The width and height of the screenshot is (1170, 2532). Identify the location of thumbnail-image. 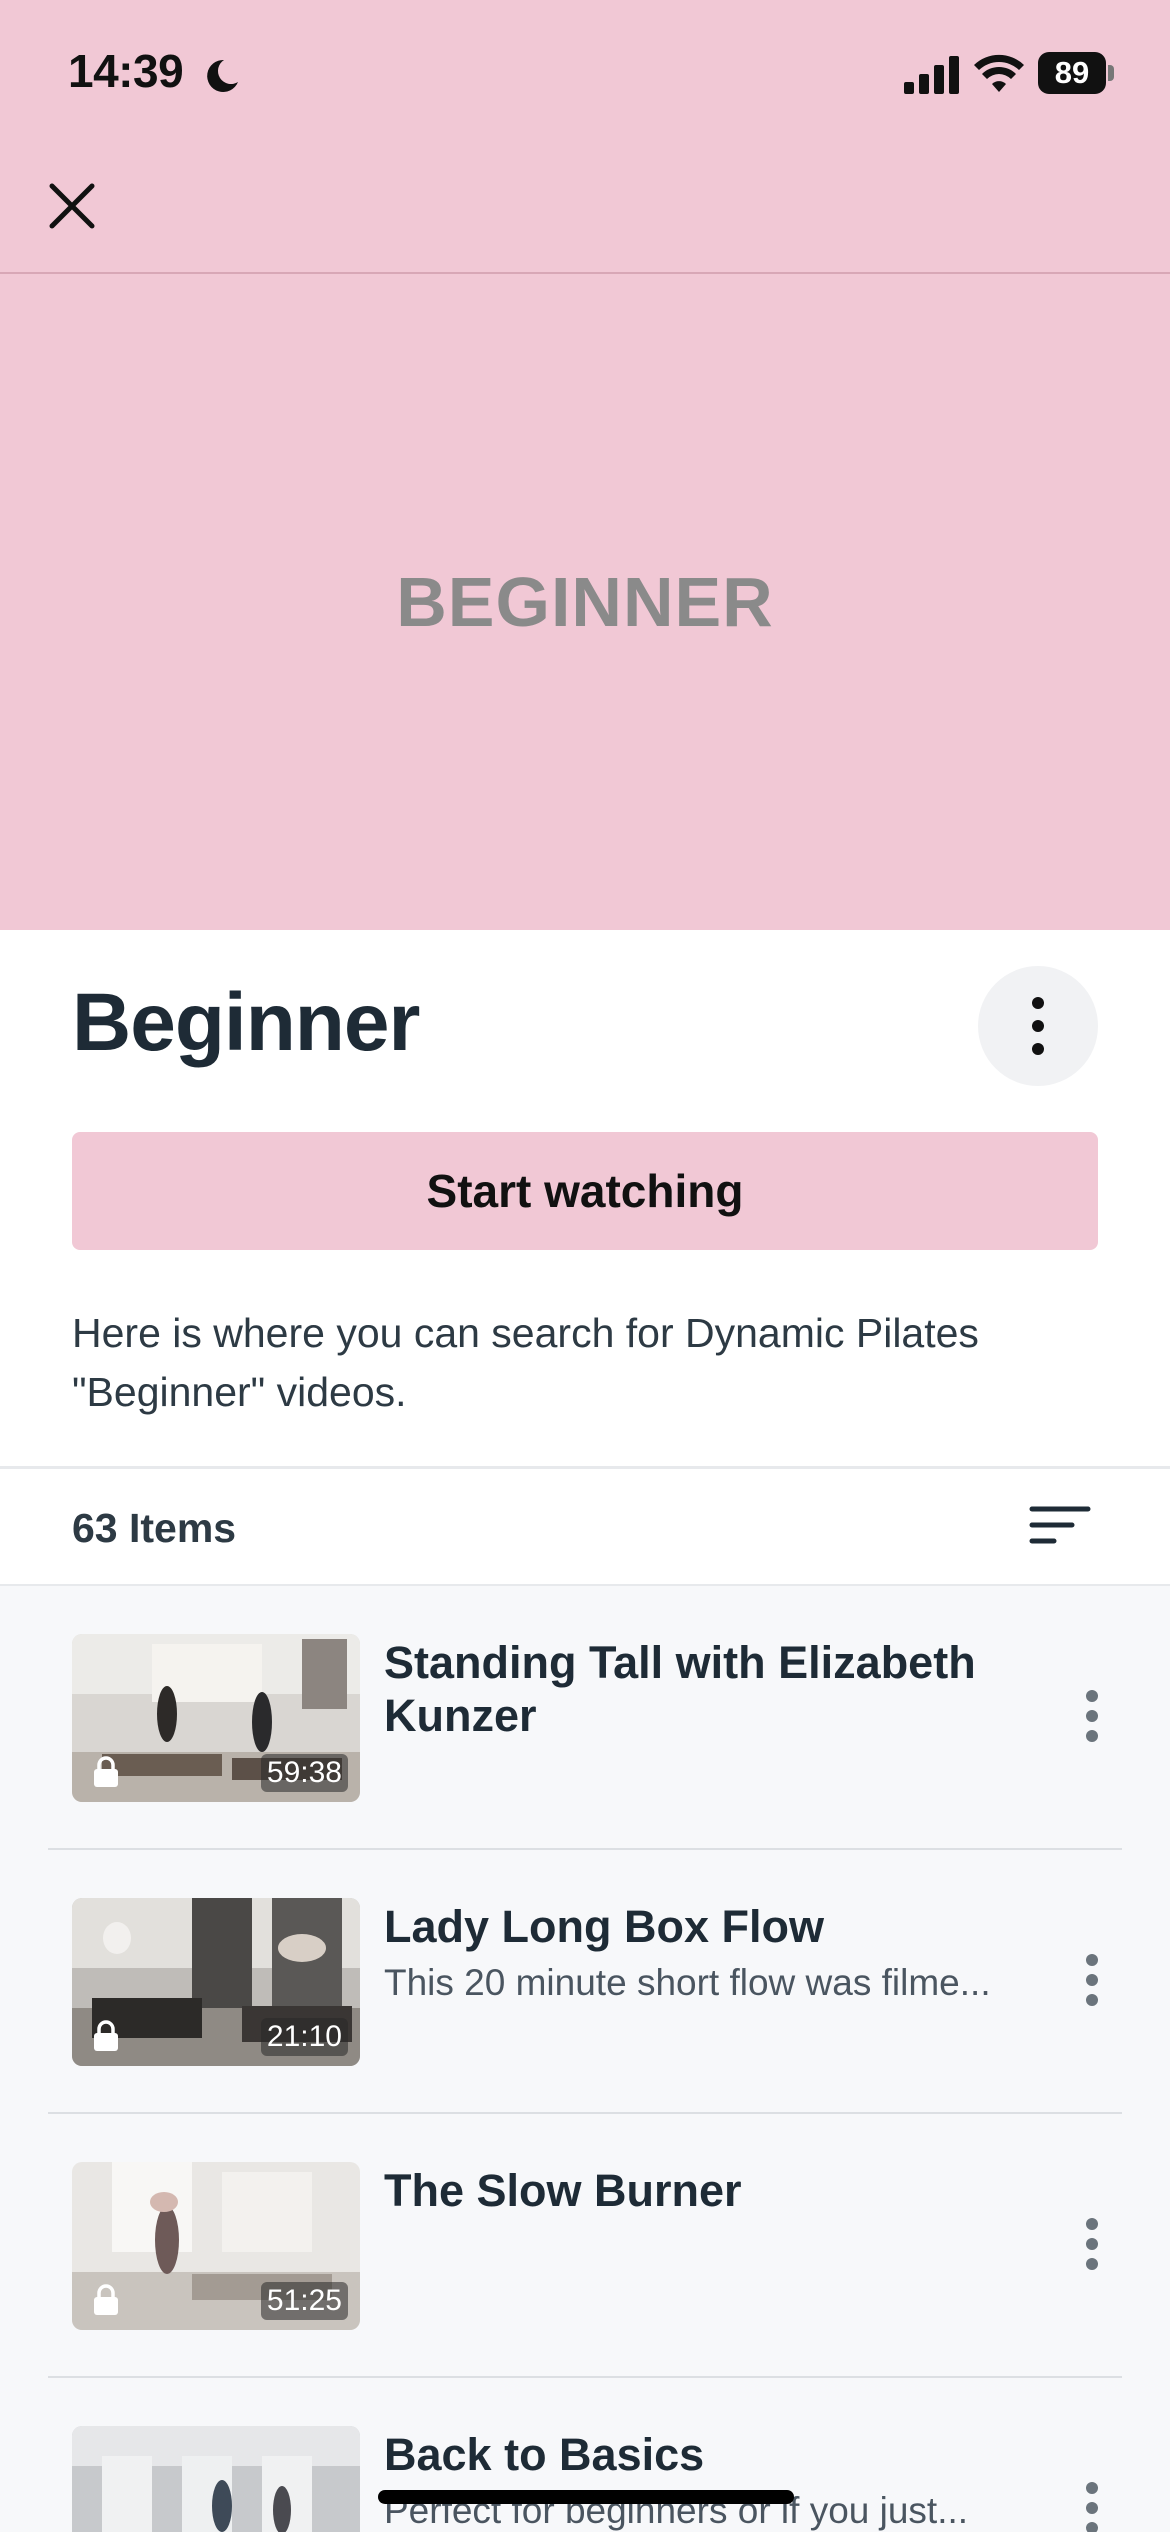
(216, 2479).